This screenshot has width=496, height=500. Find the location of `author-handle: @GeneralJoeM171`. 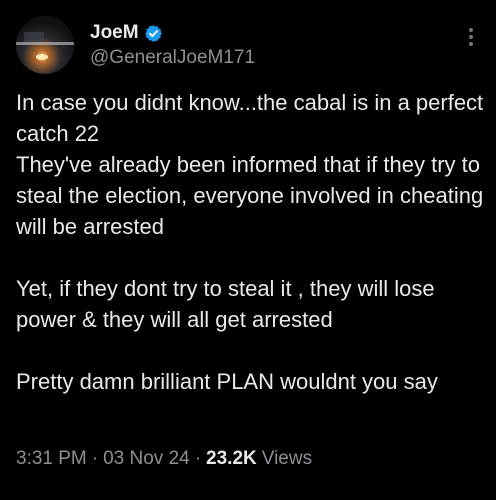

author-handle: @GeneralJoeM171 is located at coordinates (172, 58).